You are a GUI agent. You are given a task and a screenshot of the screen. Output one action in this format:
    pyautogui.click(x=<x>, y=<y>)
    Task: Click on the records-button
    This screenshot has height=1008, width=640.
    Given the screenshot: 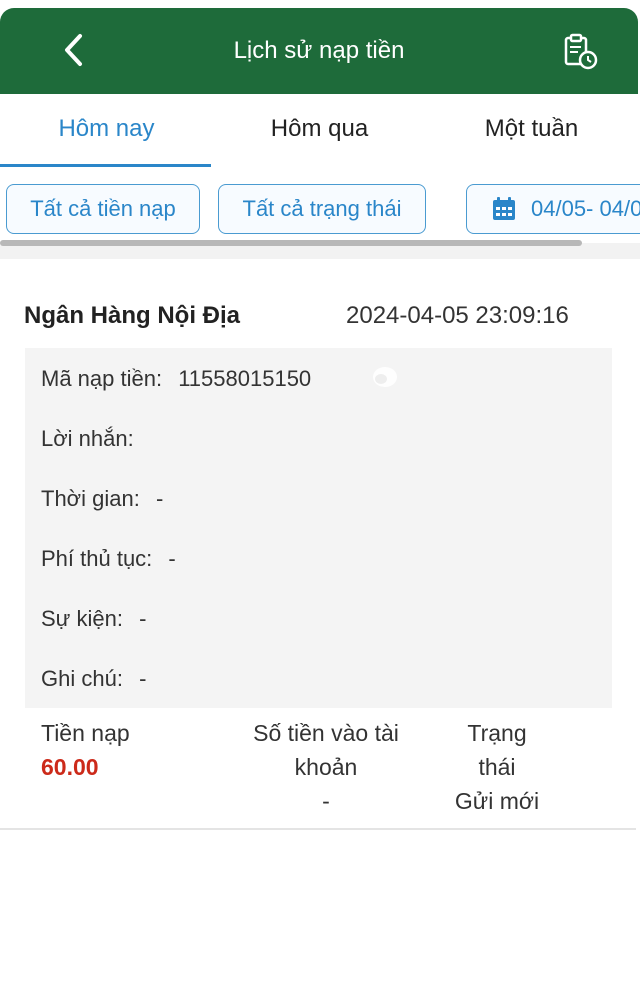 What is the action you would take?
    pyautogui.click(x=580, y=52)
    